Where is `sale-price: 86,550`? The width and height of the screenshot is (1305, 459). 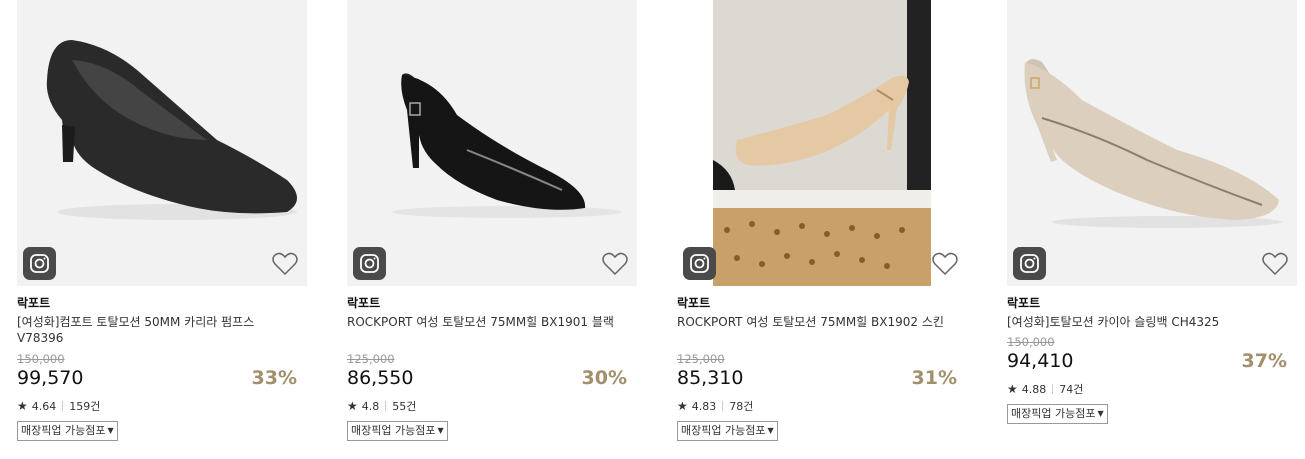
sale-price: 86,550 is located at coordinates (380, 378).